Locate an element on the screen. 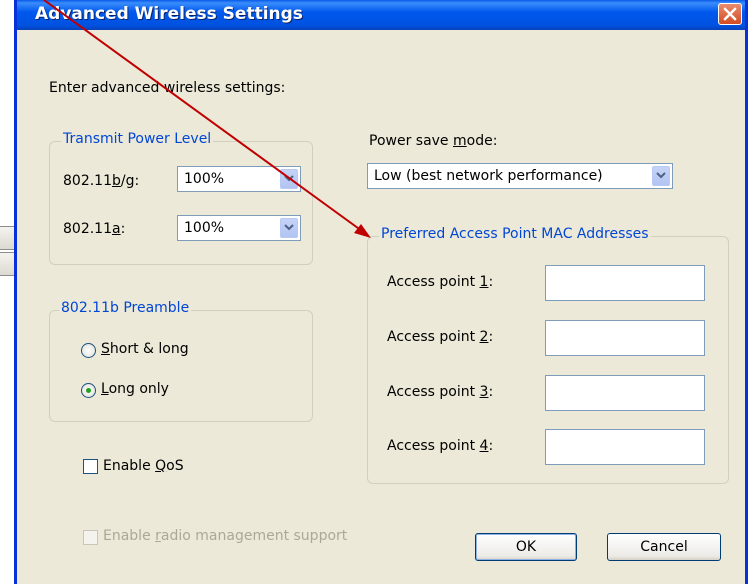  power-save-mode-select: Low (best network performance) is located at coordinates (520, 176).